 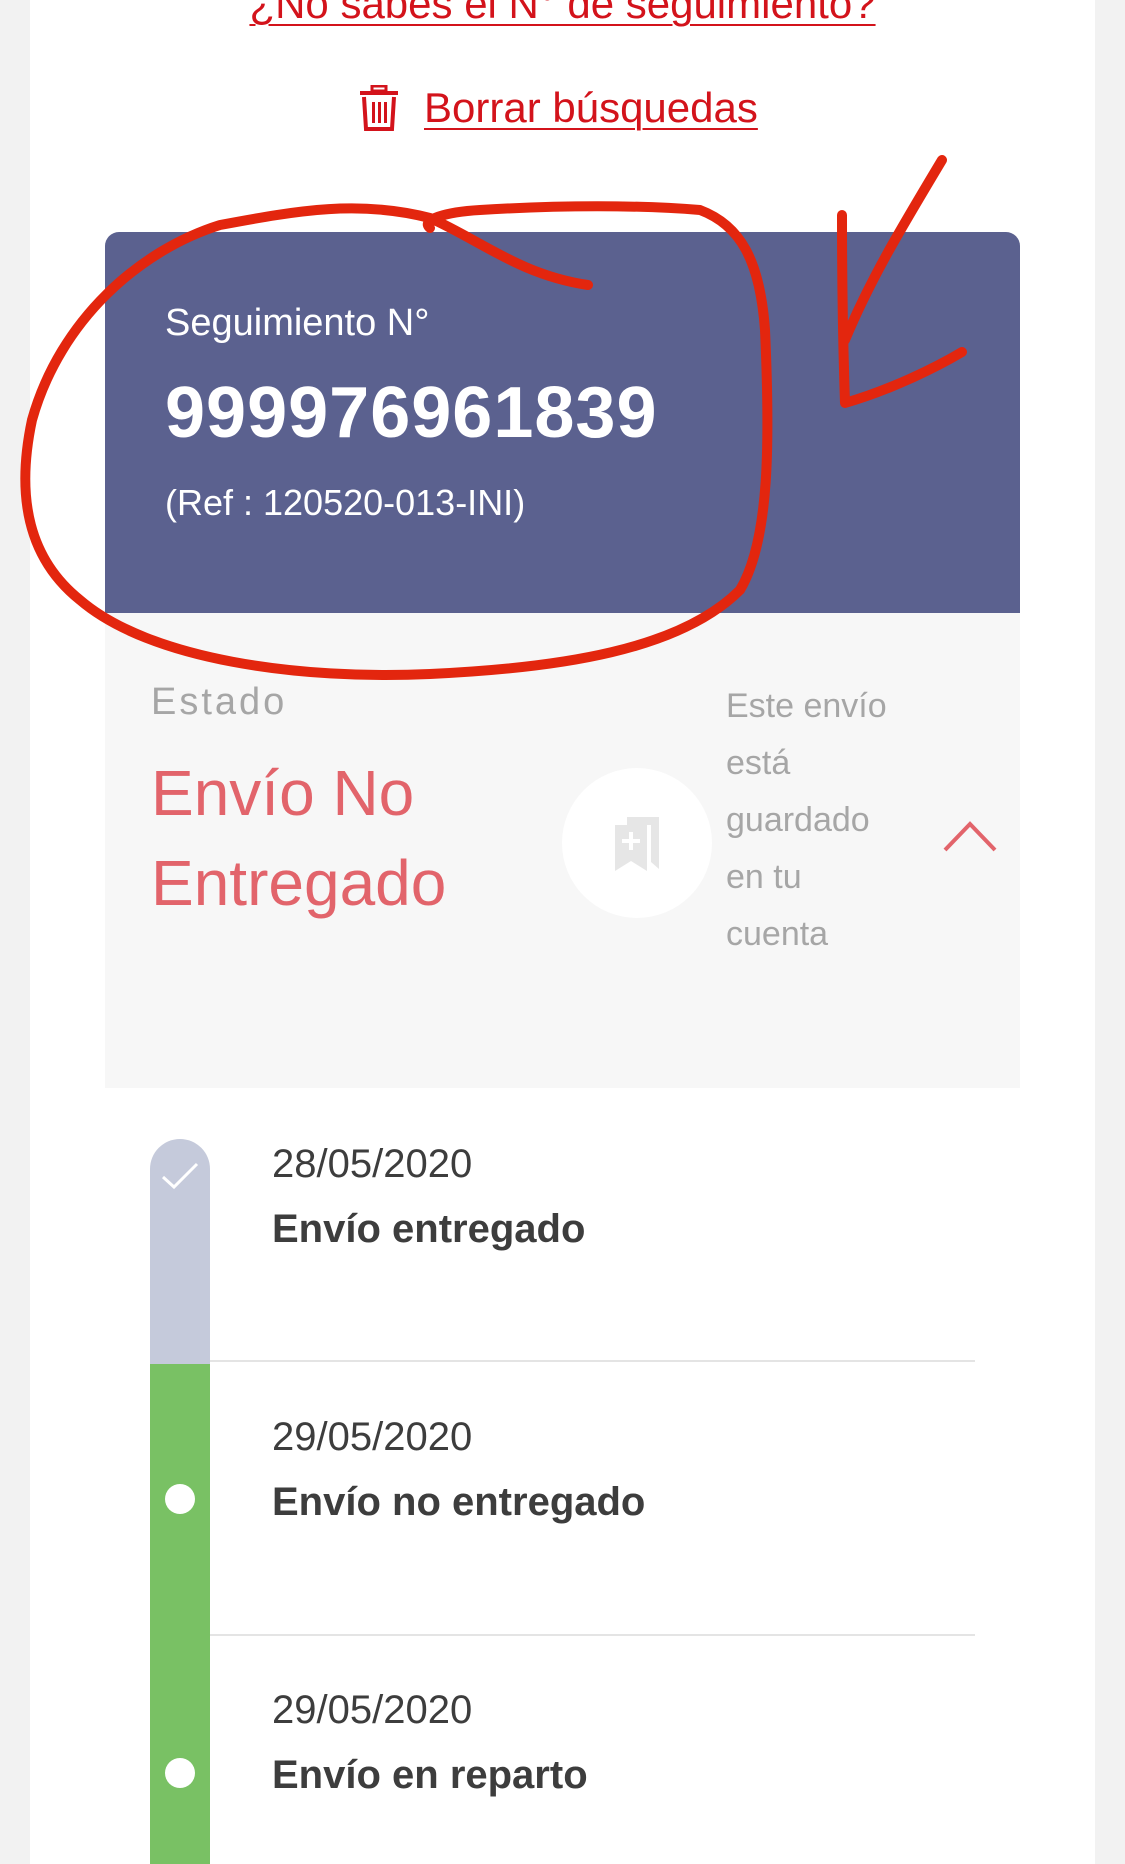 What do you see at coordinates (345, 502) in the screenshot?
I see `tracking-reference: (Ref : 120520-013-INI)` at bounding box center [345, 502].